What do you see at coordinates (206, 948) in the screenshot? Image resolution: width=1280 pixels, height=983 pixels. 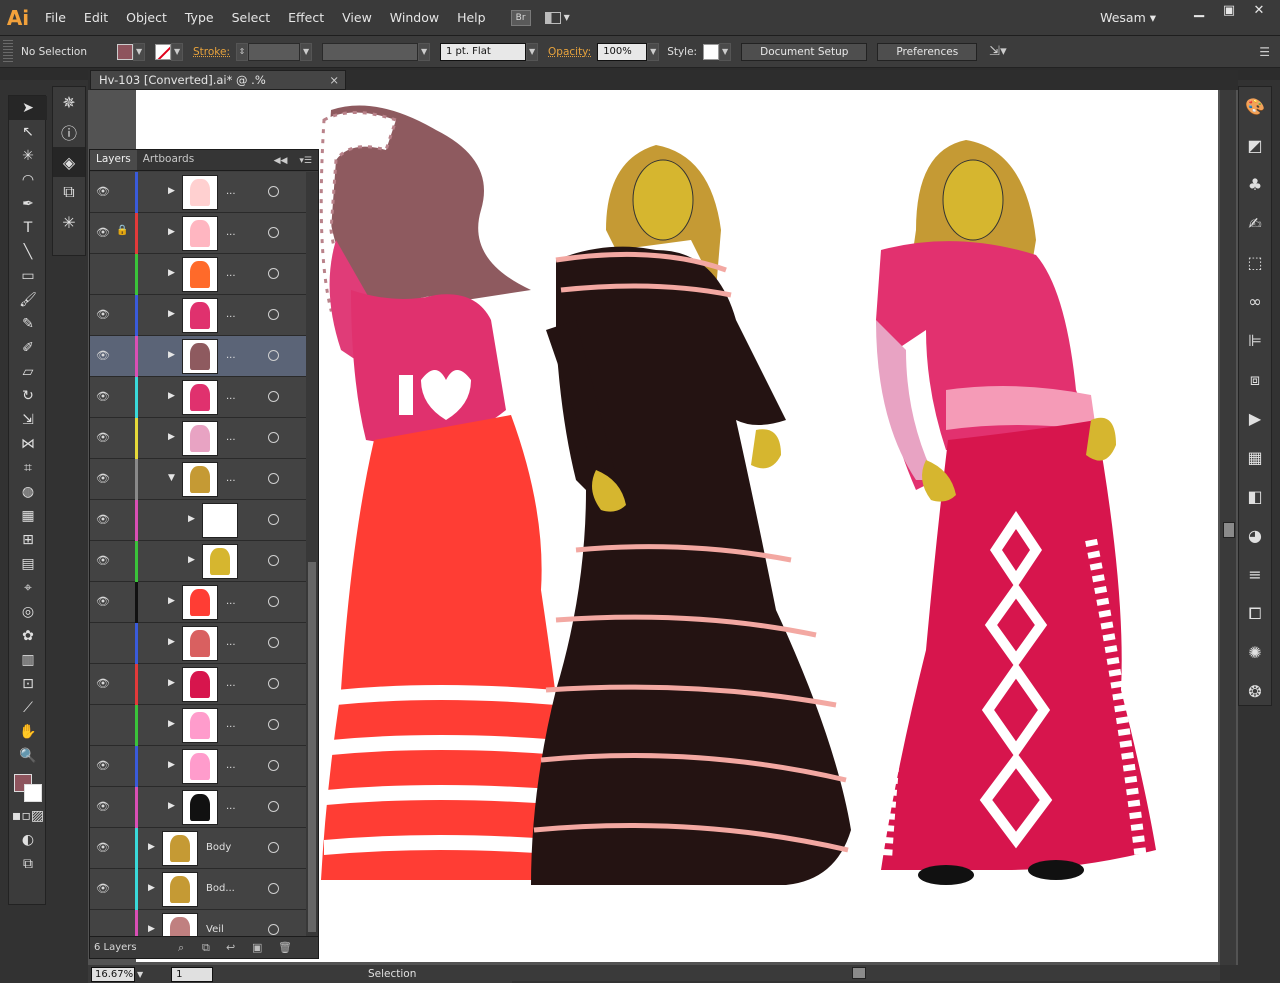 I see `make-clipping-mask-icon: ⧉` at bounding box center [206, 948].